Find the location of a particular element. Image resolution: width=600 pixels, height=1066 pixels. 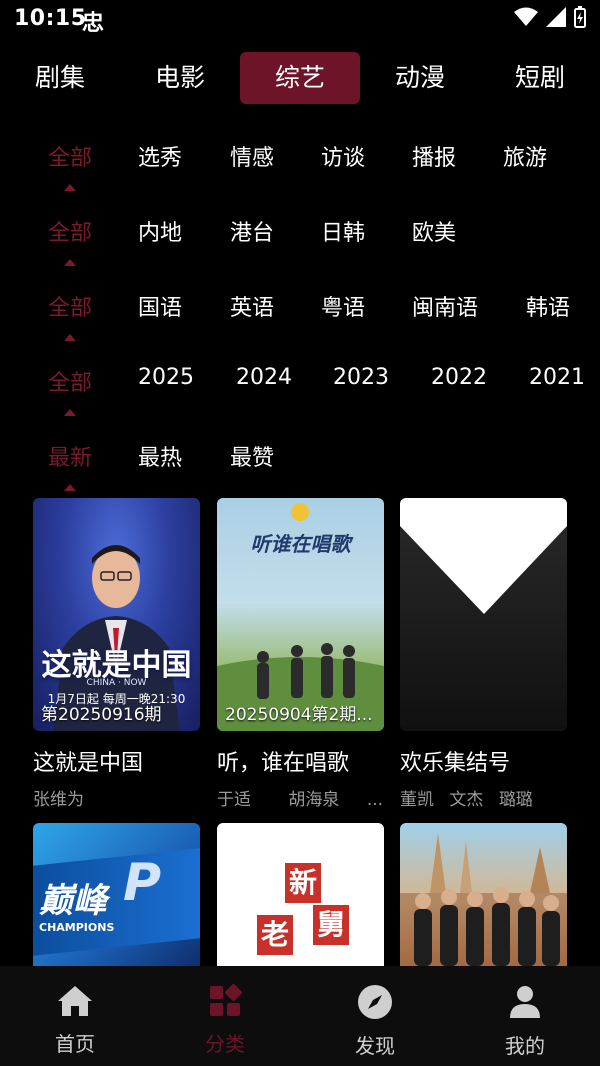

show-title: 听，谁在唱歌 is located at coordinates (283, 763).